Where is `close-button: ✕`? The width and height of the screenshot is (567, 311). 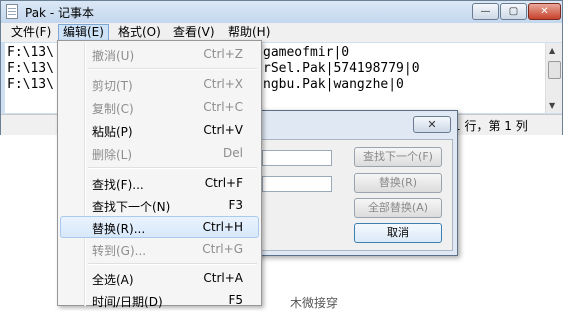
close-button: ✕ is located at coordinates (544, 11).